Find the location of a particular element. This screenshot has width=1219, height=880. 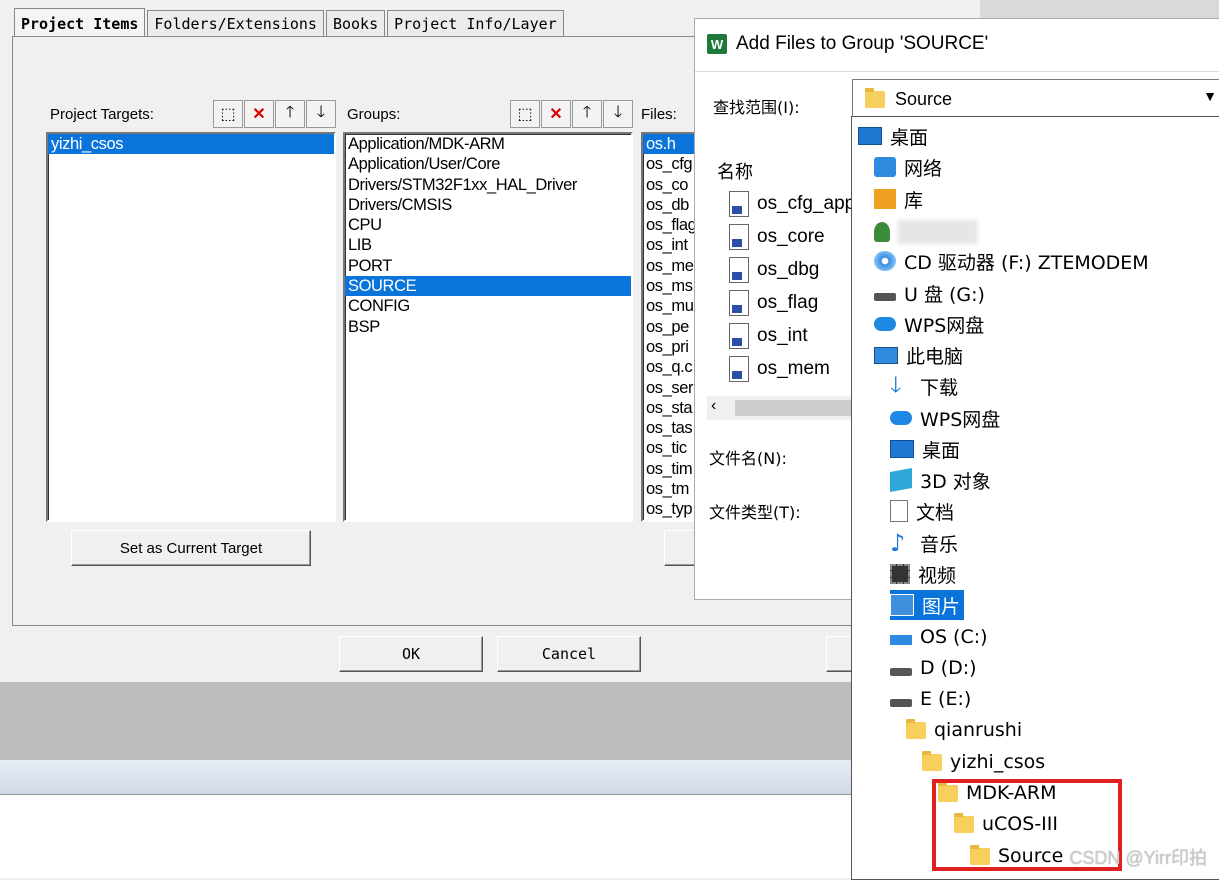

cancel-button: Cancel is located at coordinates (569, 654).